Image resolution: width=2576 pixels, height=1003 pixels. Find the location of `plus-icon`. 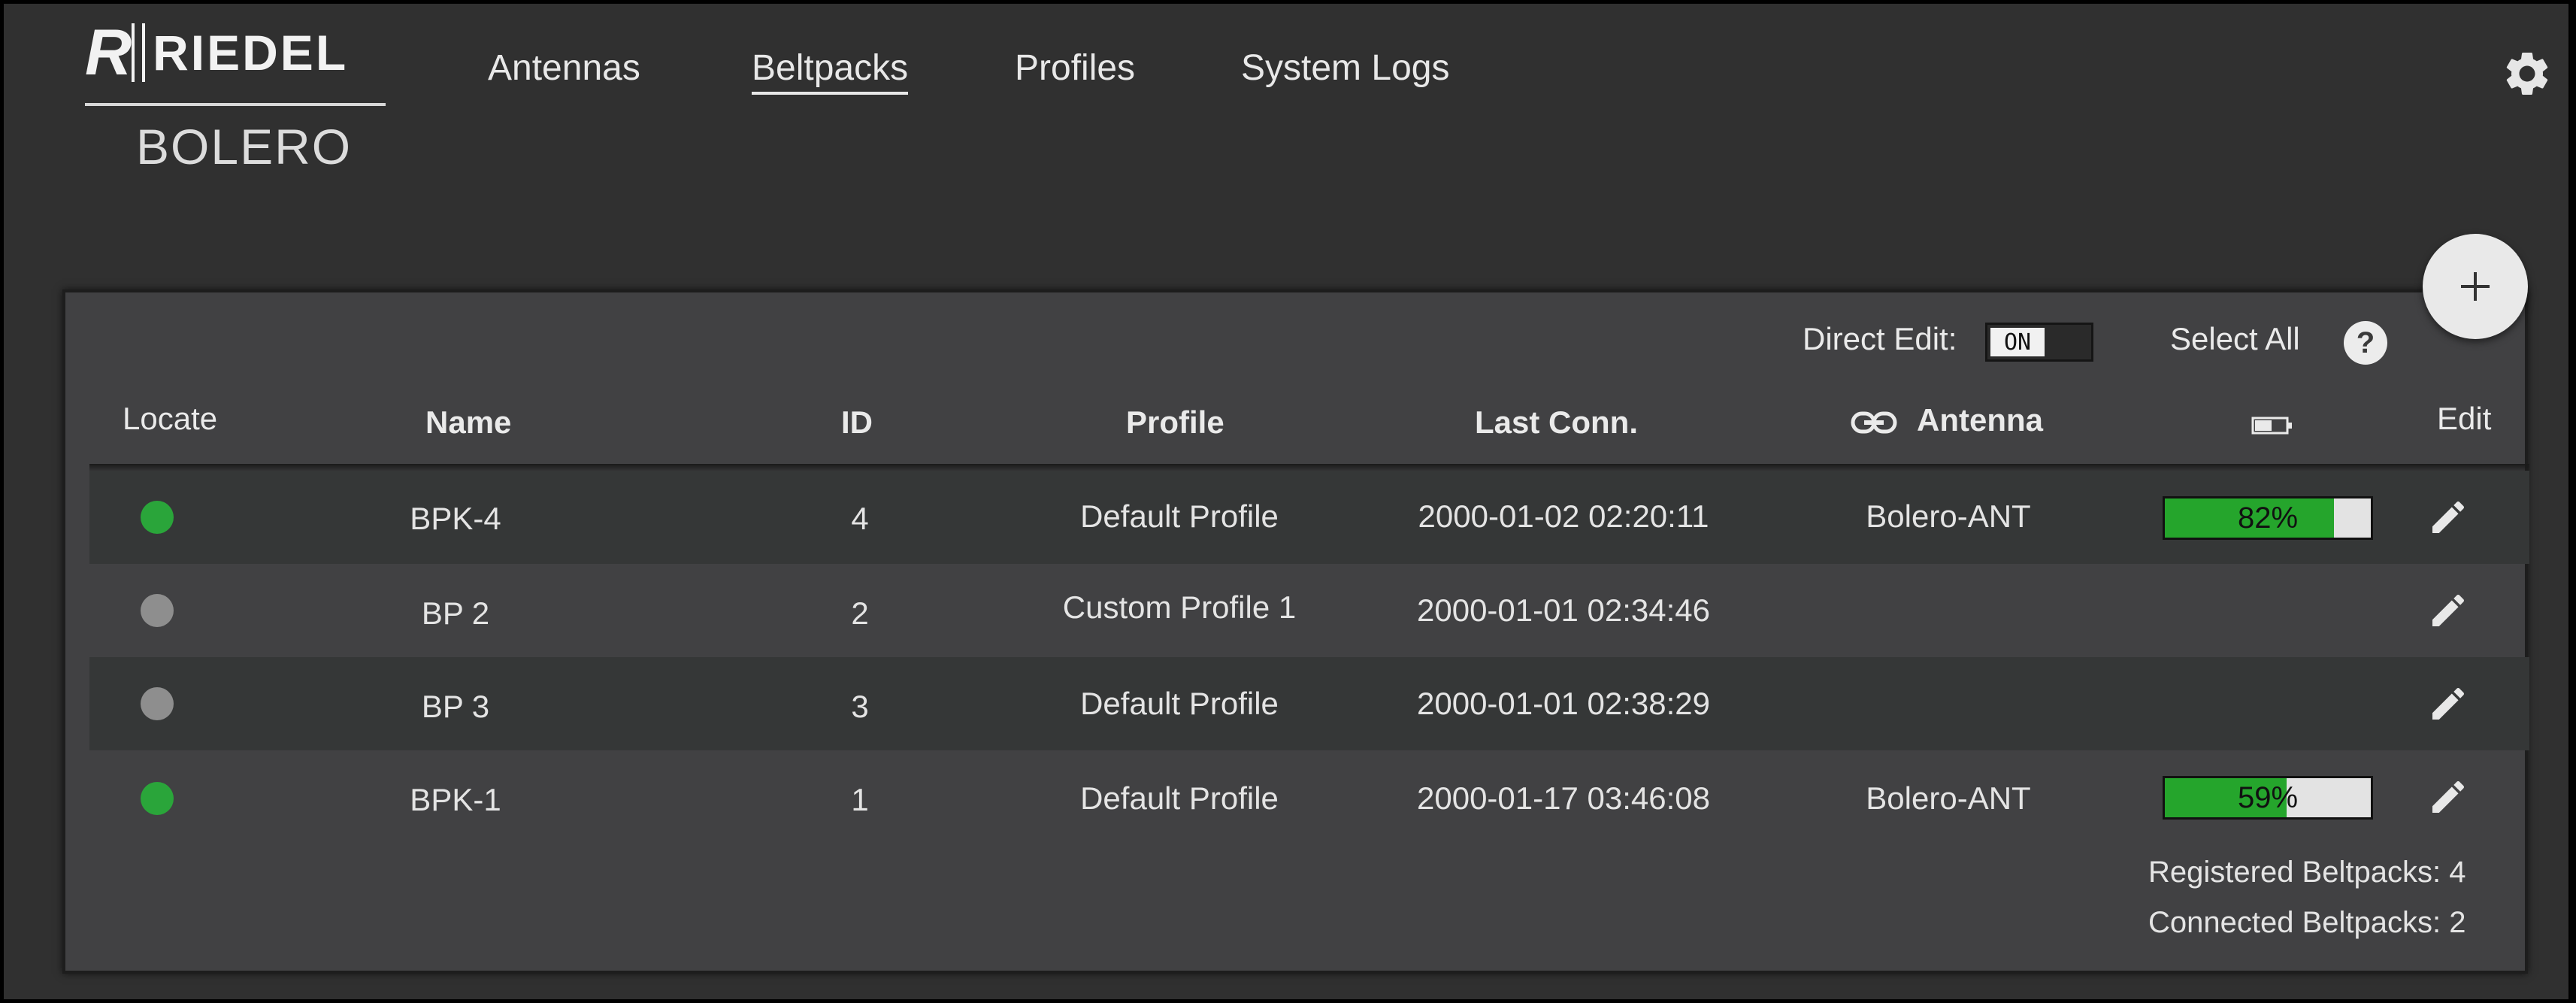

plus-icon is located at coordinates (2475, 286).